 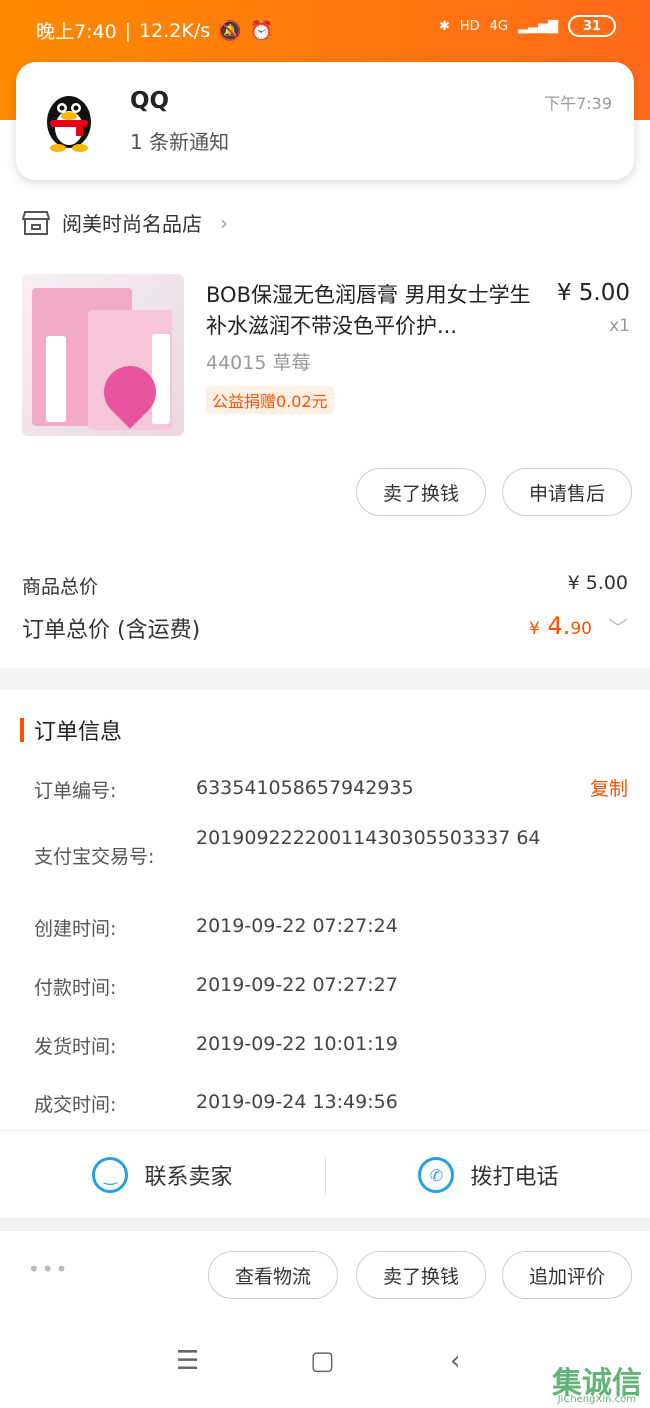 What do you see at coordinates (111, 630) in the screenshot?
I see `order-total-label: 订单总价 (含运费)` at bounding box center [111, 630].